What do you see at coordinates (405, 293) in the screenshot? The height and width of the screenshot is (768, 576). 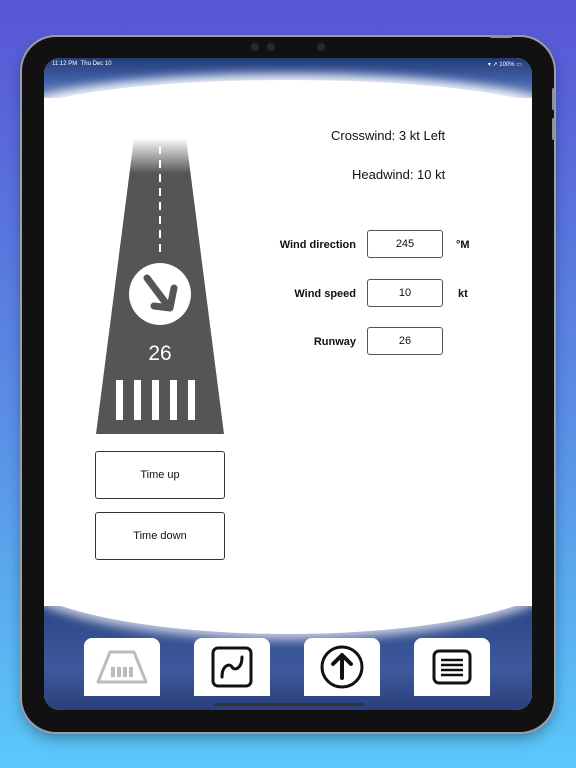 I see `wind-speed-field` at bounding box center [405, 293].